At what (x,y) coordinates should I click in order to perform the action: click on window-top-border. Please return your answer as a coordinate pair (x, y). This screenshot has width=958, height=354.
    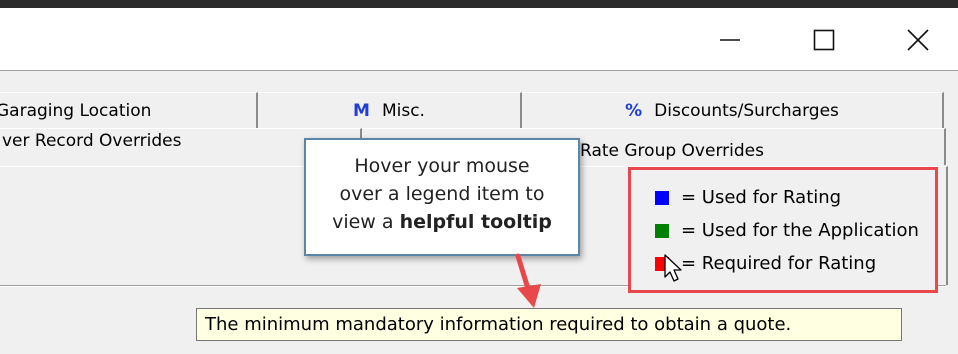
    Looking at the image, I should click on (479, 4).